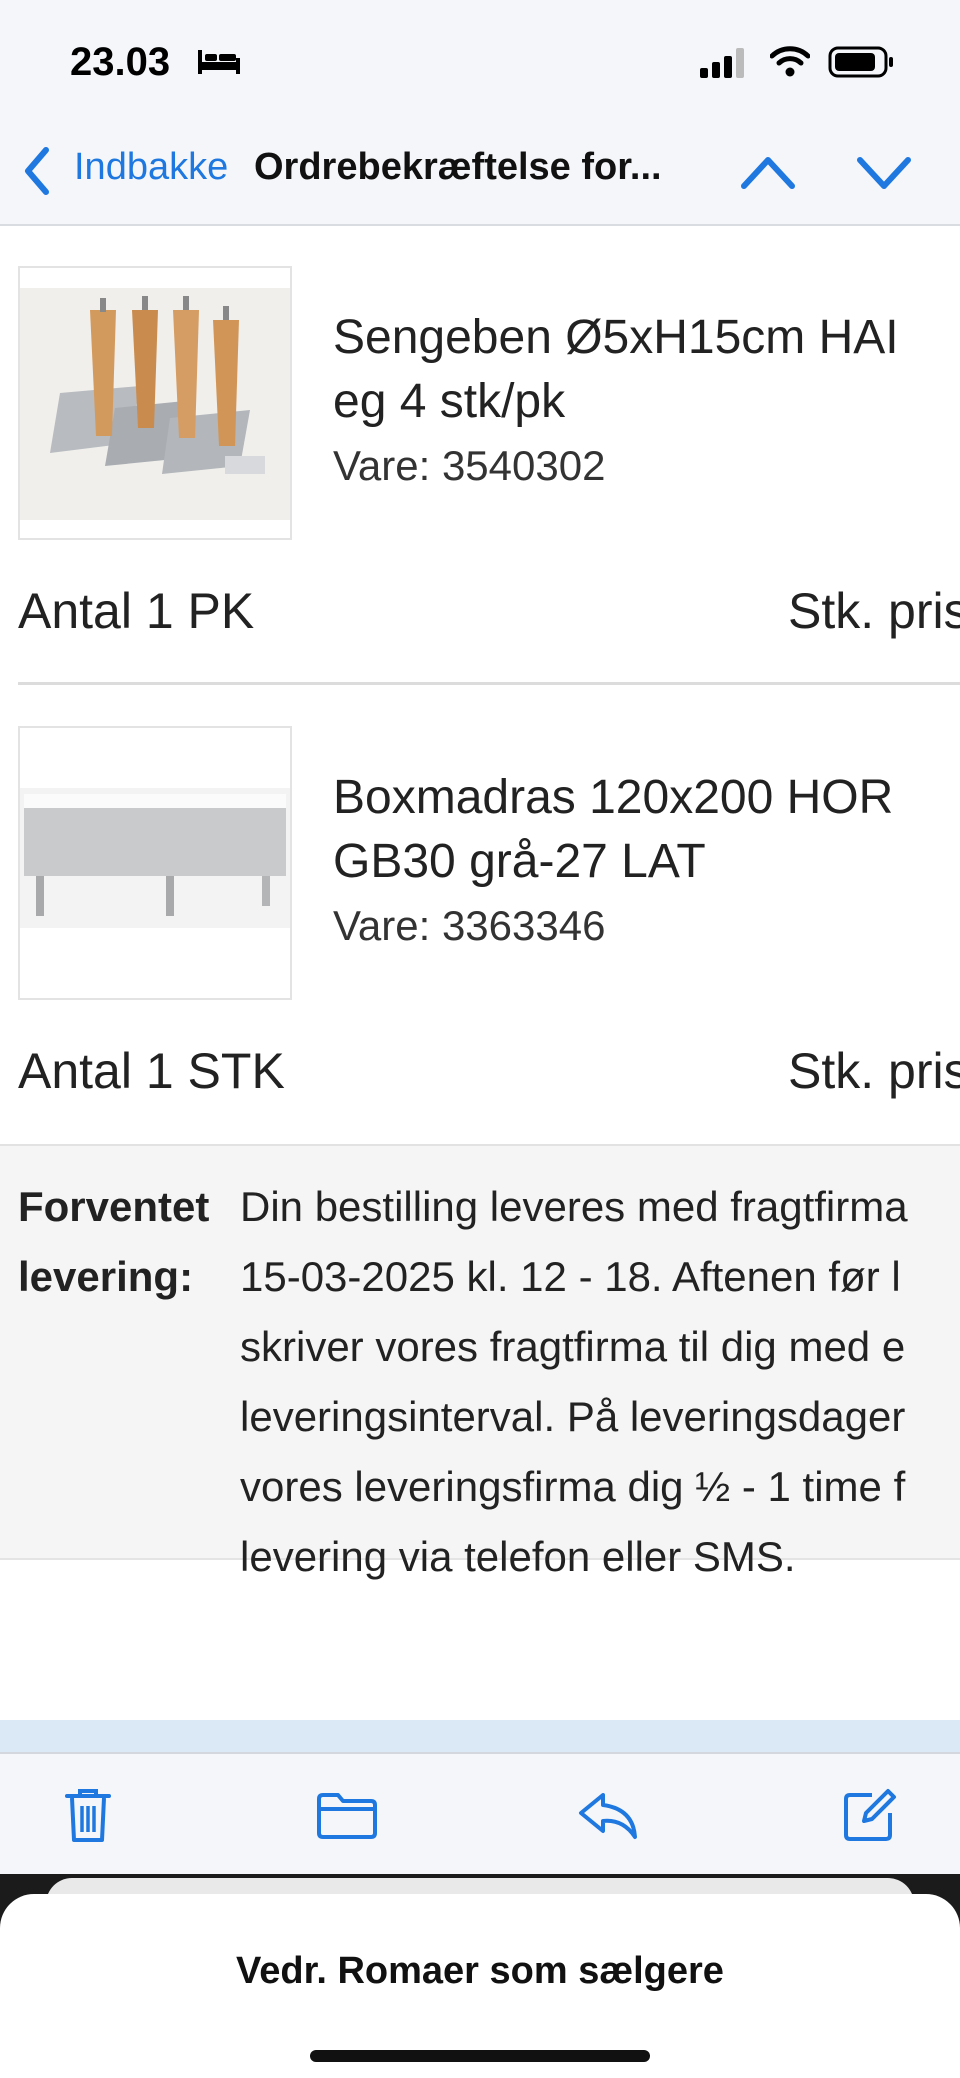 This screenshot has width=960, height=2078. Describe the element at coordinates (155, 403) in the screenshot. I see `product-image-bed-legs` at that location.